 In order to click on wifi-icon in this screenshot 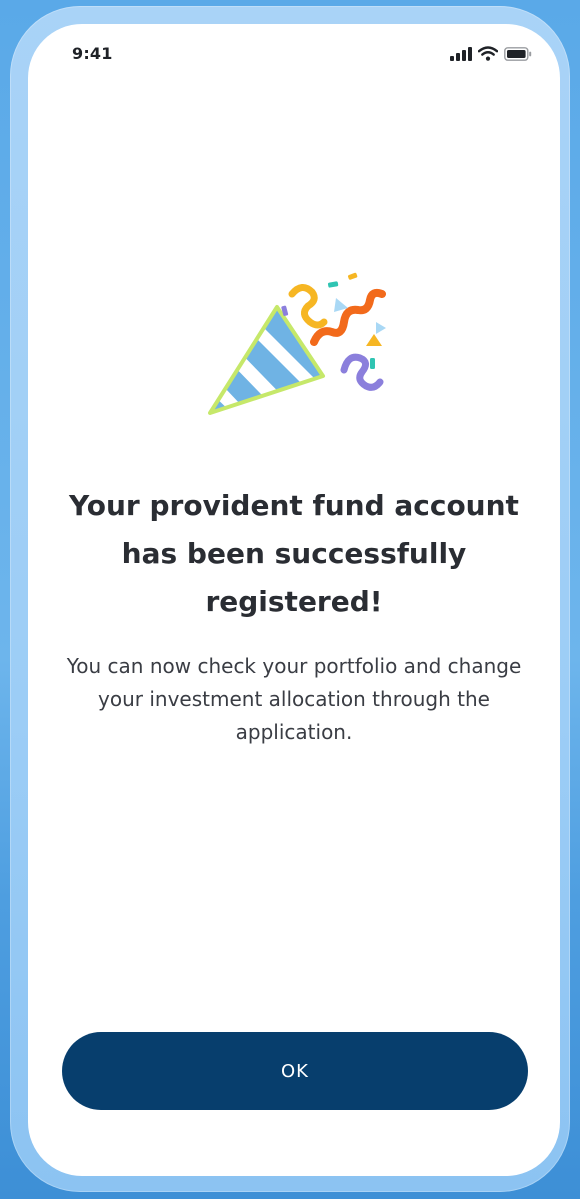, I will do `click(488, 53)`.